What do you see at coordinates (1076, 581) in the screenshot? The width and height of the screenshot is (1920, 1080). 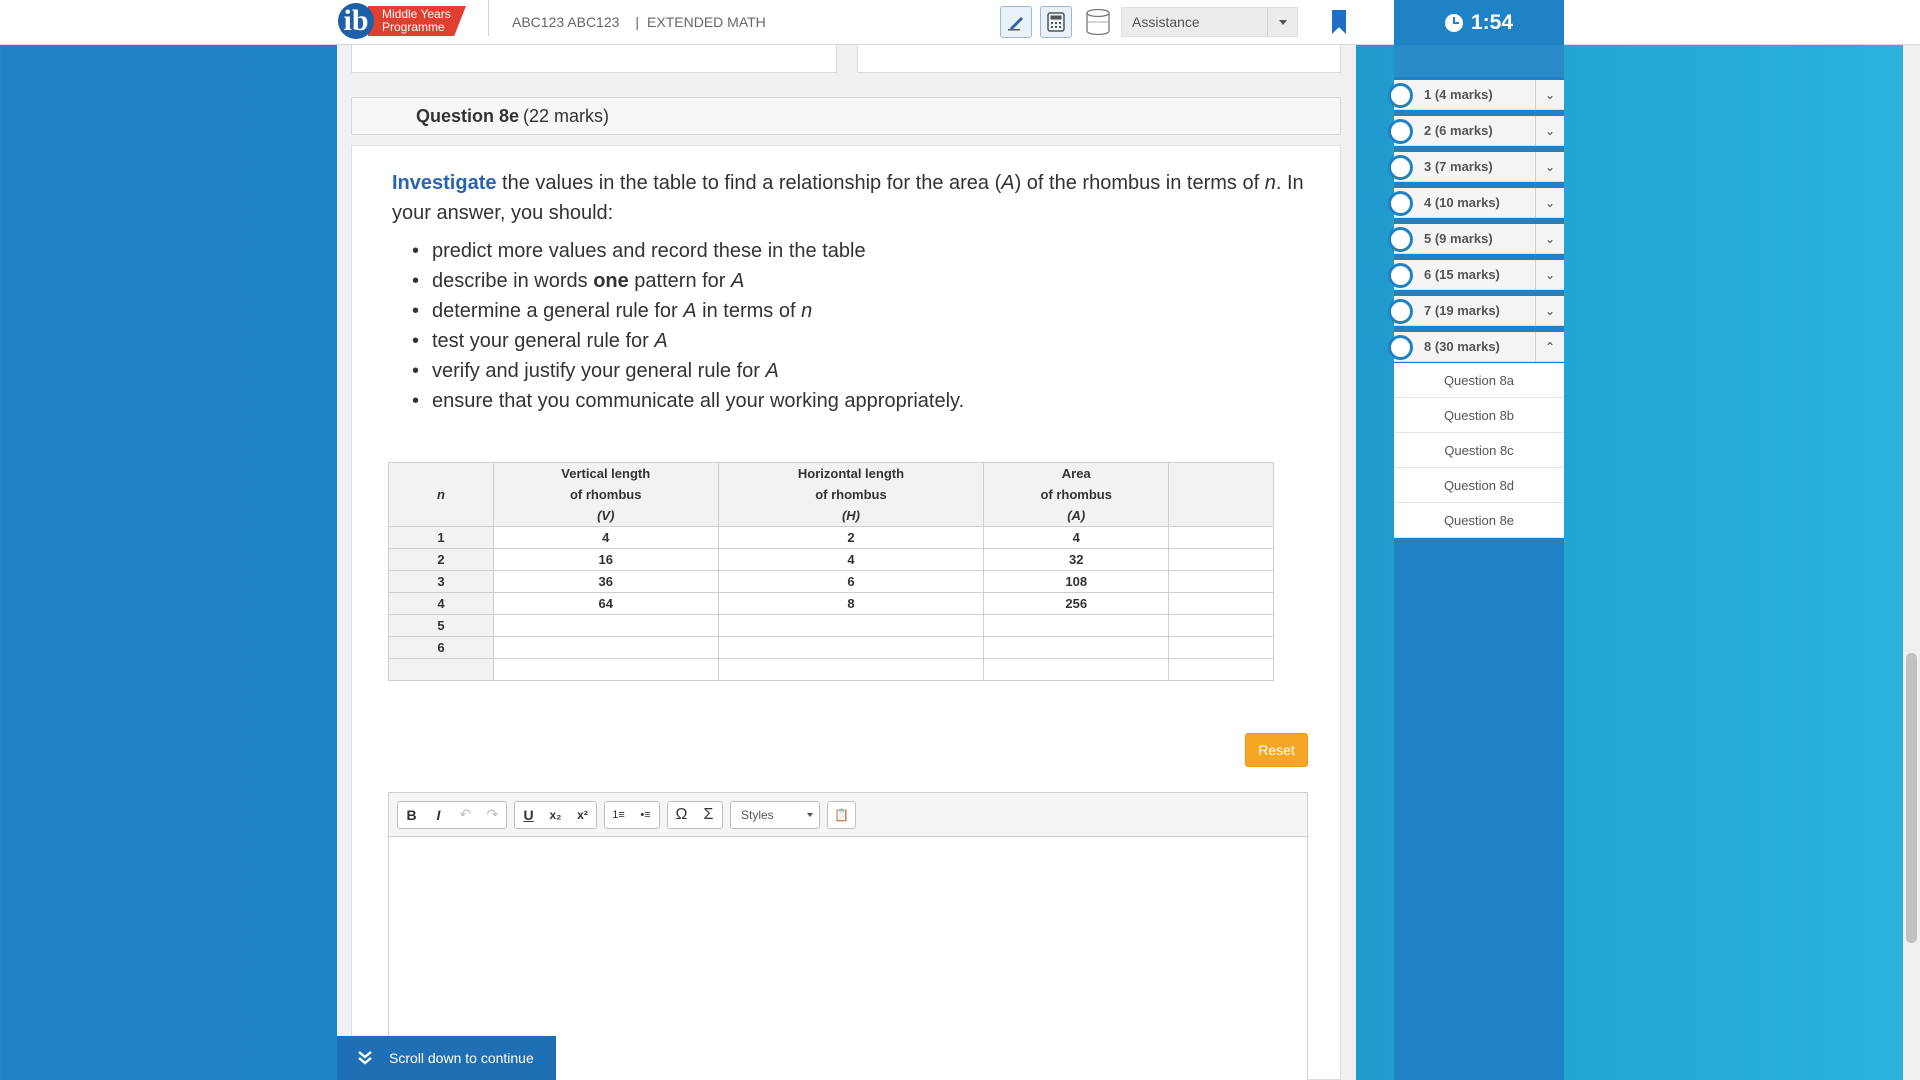 I see `table-cell: 108` at bounding box center [1076, 581].